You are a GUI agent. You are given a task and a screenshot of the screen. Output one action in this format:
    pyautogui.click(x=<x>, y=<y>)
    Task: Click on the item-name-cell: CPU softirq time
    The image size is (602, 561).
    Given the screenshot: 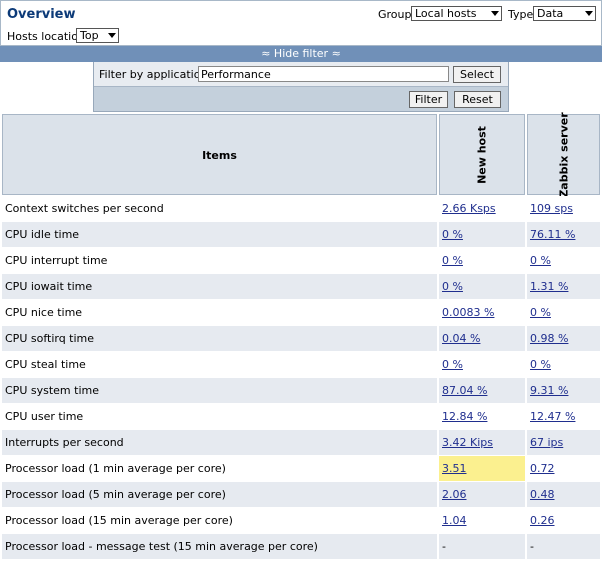 What is the action you would take?
    pyautogui.click(x=219, y=338)
    